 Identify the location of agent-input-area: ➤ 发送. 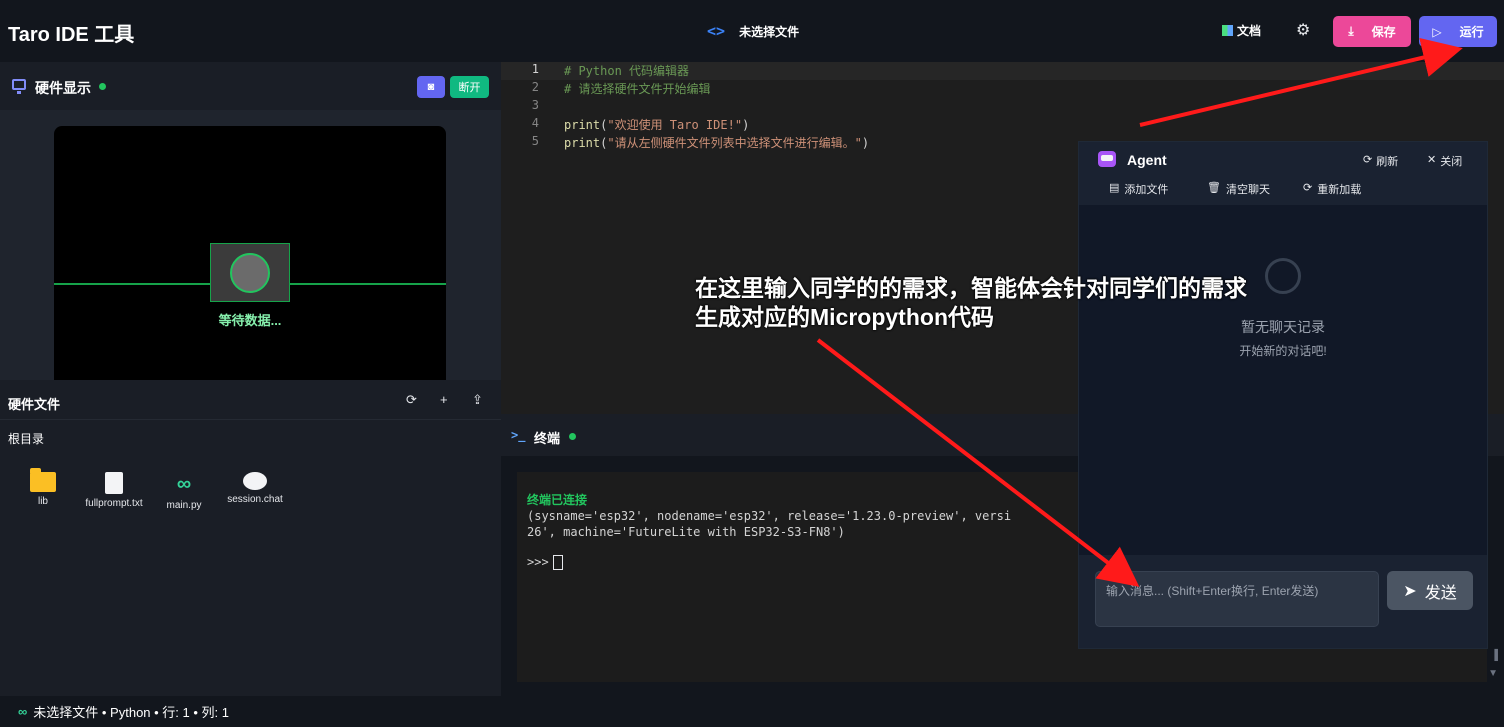
(1283, 601).